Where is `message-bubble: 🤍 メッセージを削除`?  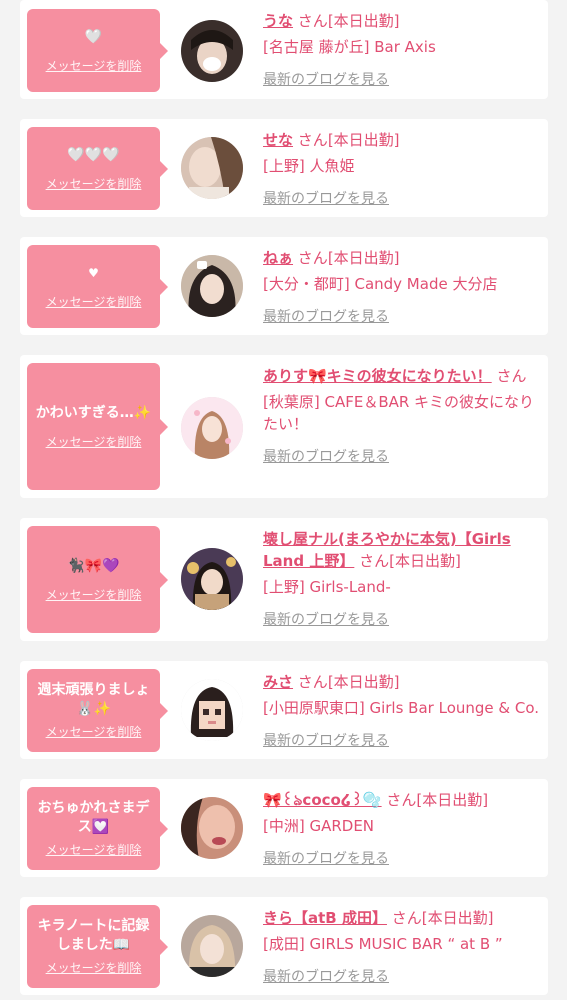 message-bubble: 🤍 メッセージを削除 is located at coordinates (97, 50).